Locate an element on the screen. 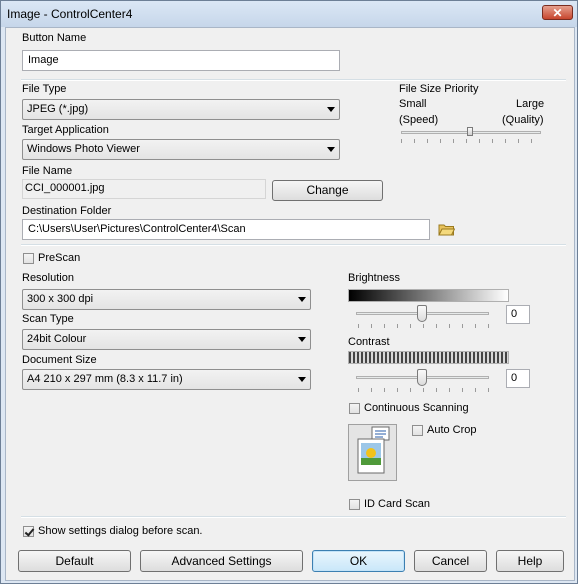 This screenshot has width=578, height=584. brightness-gradient-bar is located at coordinates (428, 295).